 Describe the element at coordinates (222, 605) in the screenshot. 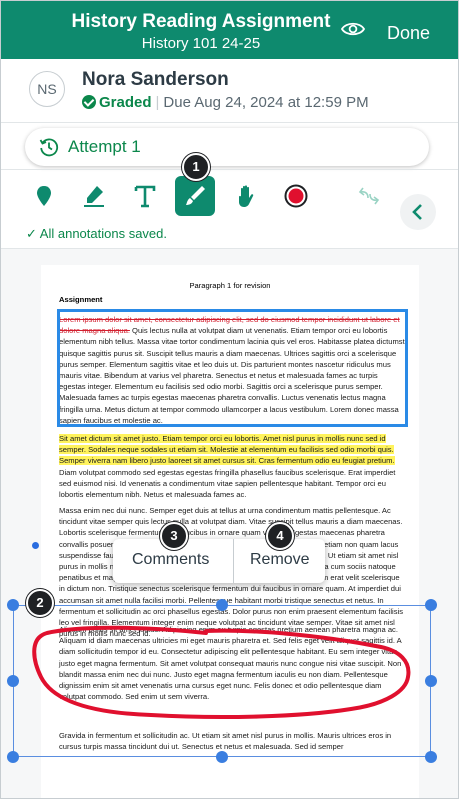

I see `resize-handle-top` at that location.